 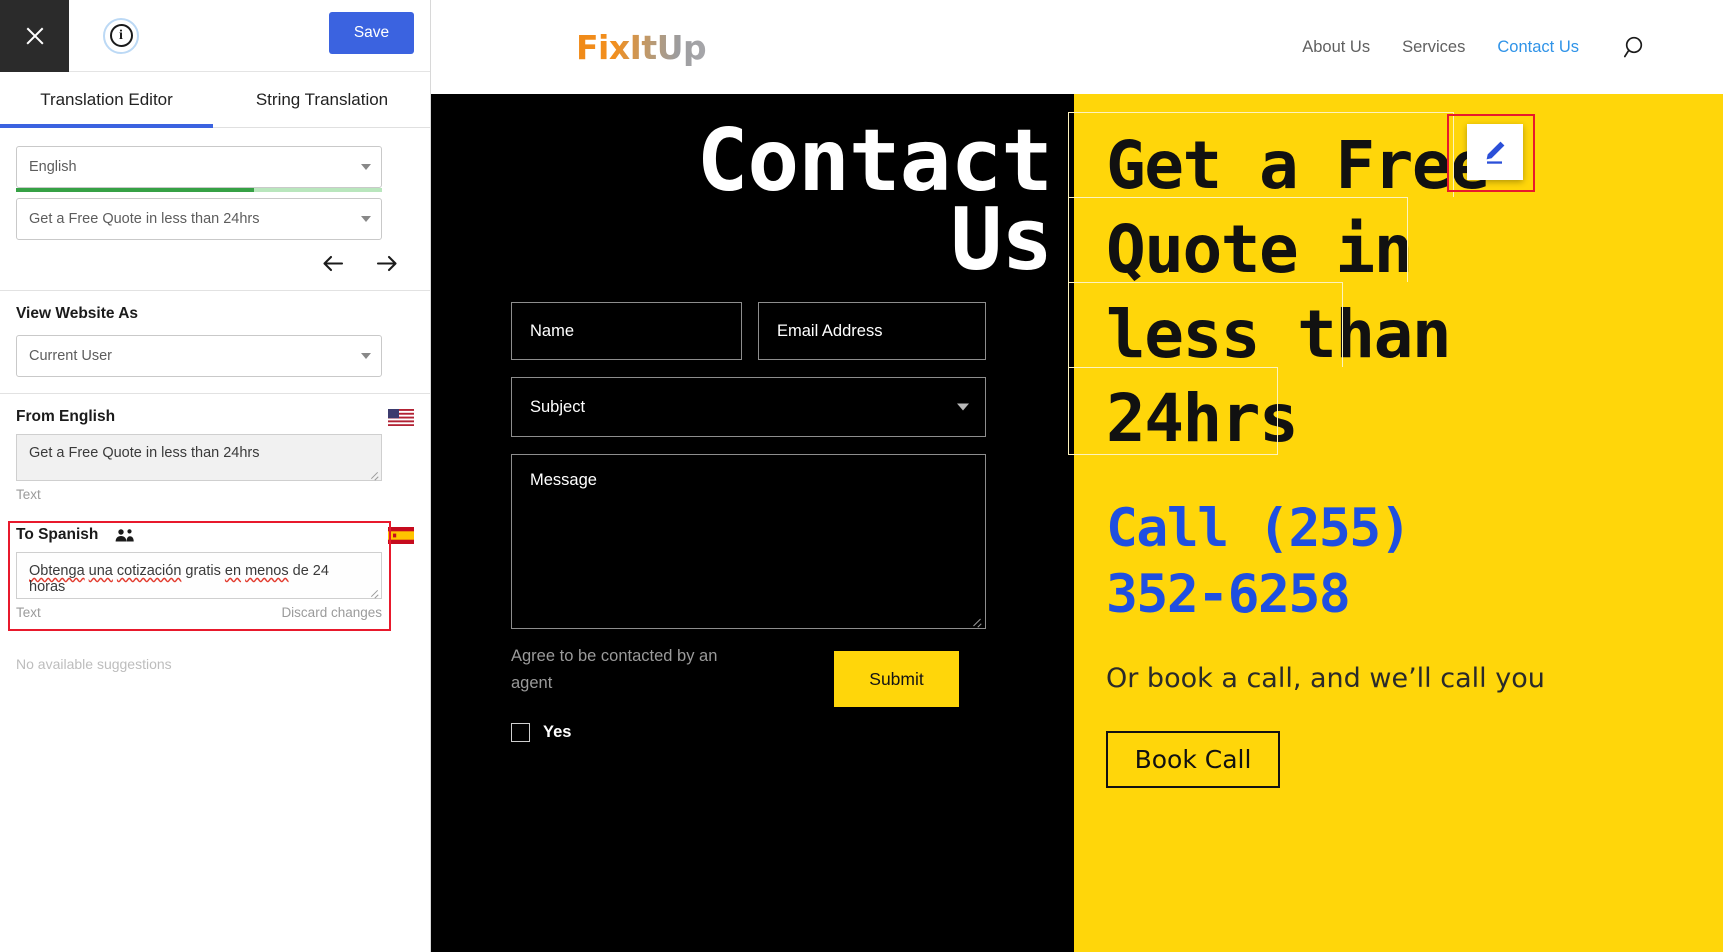 I want to click on message-textarea: Message, so click(x=748, y=542).